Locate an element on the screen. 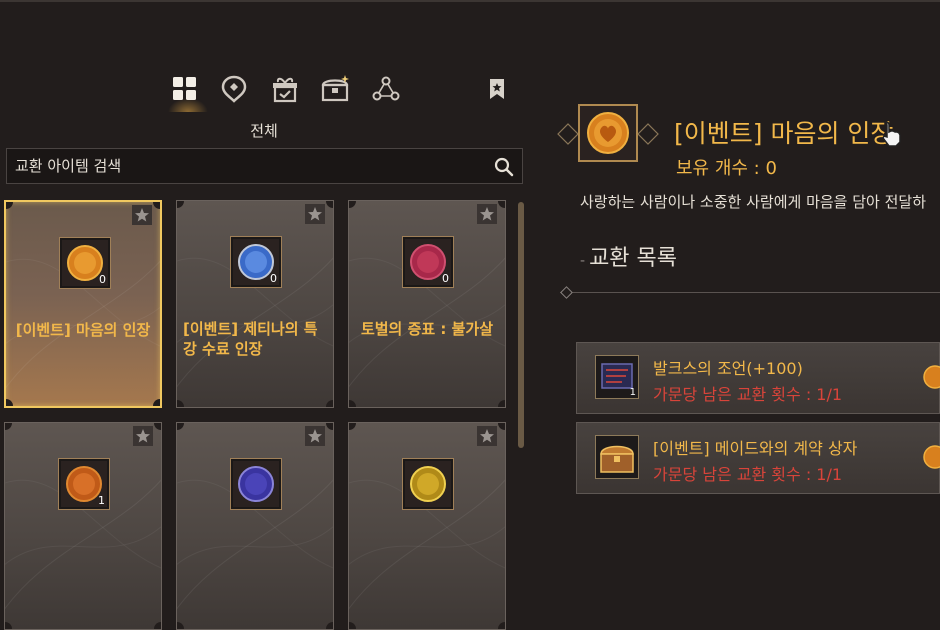 Image resolution: width=940 pixels, height=630 pixels. treasure-chest-icon is located at coordinates (335, 88).